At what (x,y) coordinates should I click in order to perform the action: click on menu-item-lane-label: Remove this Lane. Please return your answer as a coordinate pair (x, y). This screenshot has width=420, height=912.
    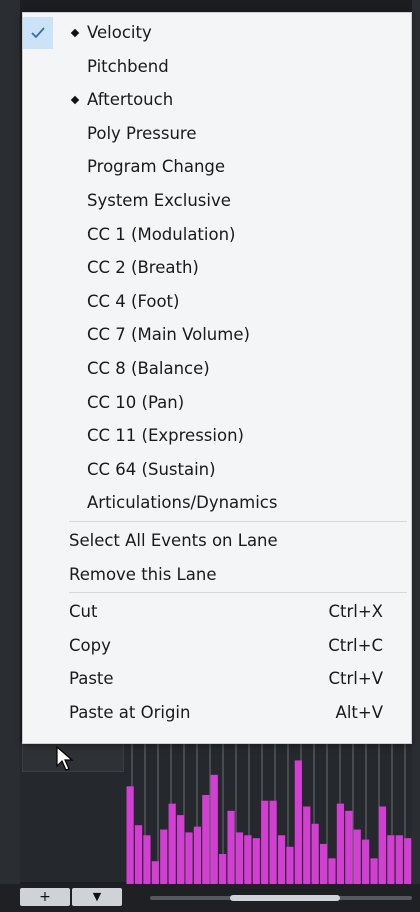
    Looking at the image, I should click on (143, 574).